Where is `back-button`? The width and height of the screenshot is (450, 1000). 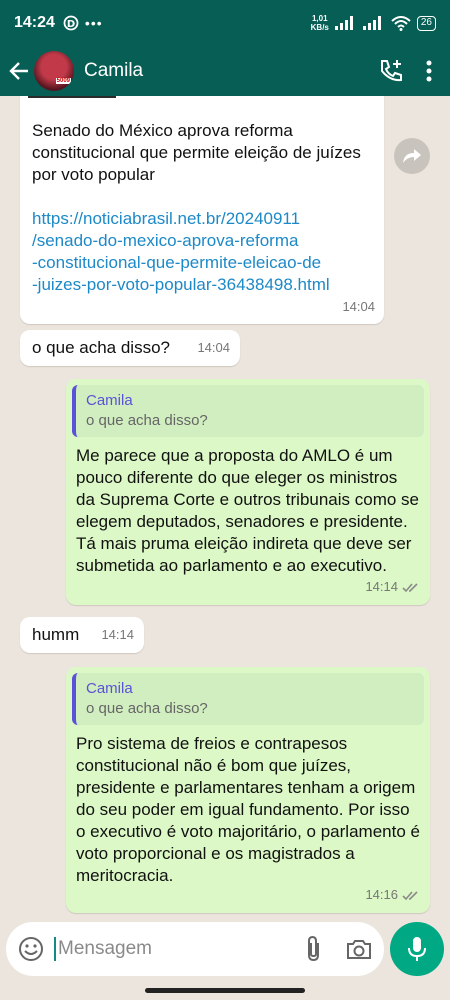
back-button is located at coordinates (17, 71).